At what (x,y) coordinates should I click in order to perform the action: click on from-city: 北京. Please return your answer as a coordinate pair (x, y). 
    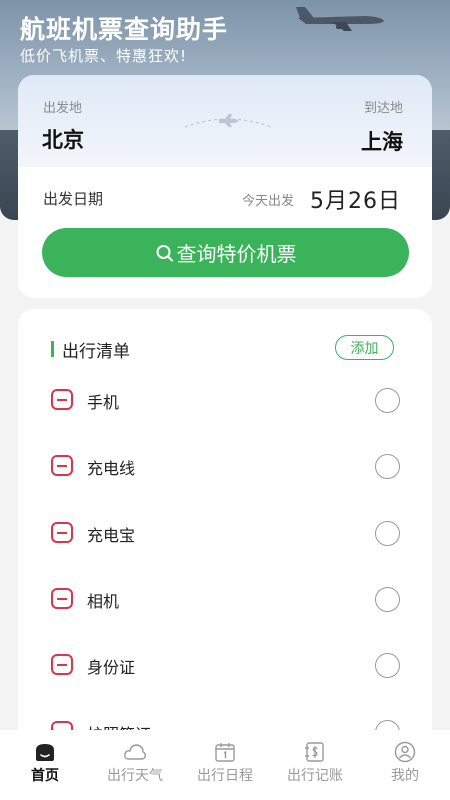
    Looking at the image, I should click on (63, 139).